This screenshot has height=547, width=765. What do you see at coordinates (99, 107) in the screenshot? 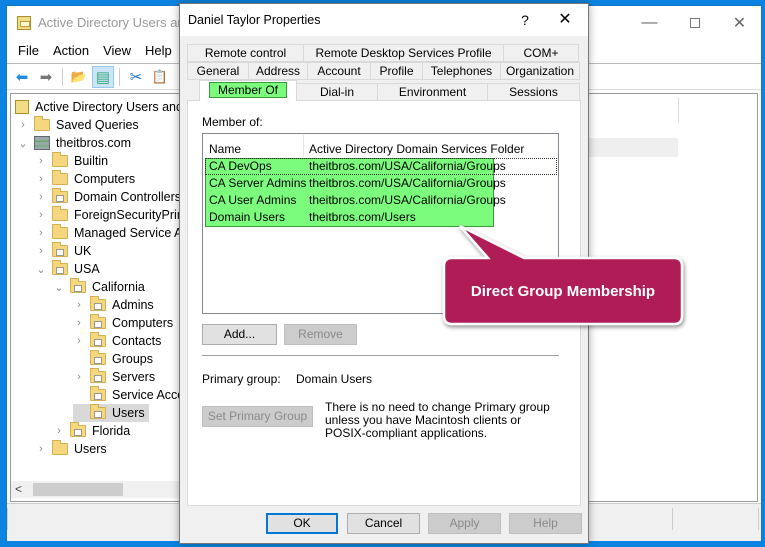
I see `tree-root: Active Directory Users and Computers` at bounding box center [99, 107].